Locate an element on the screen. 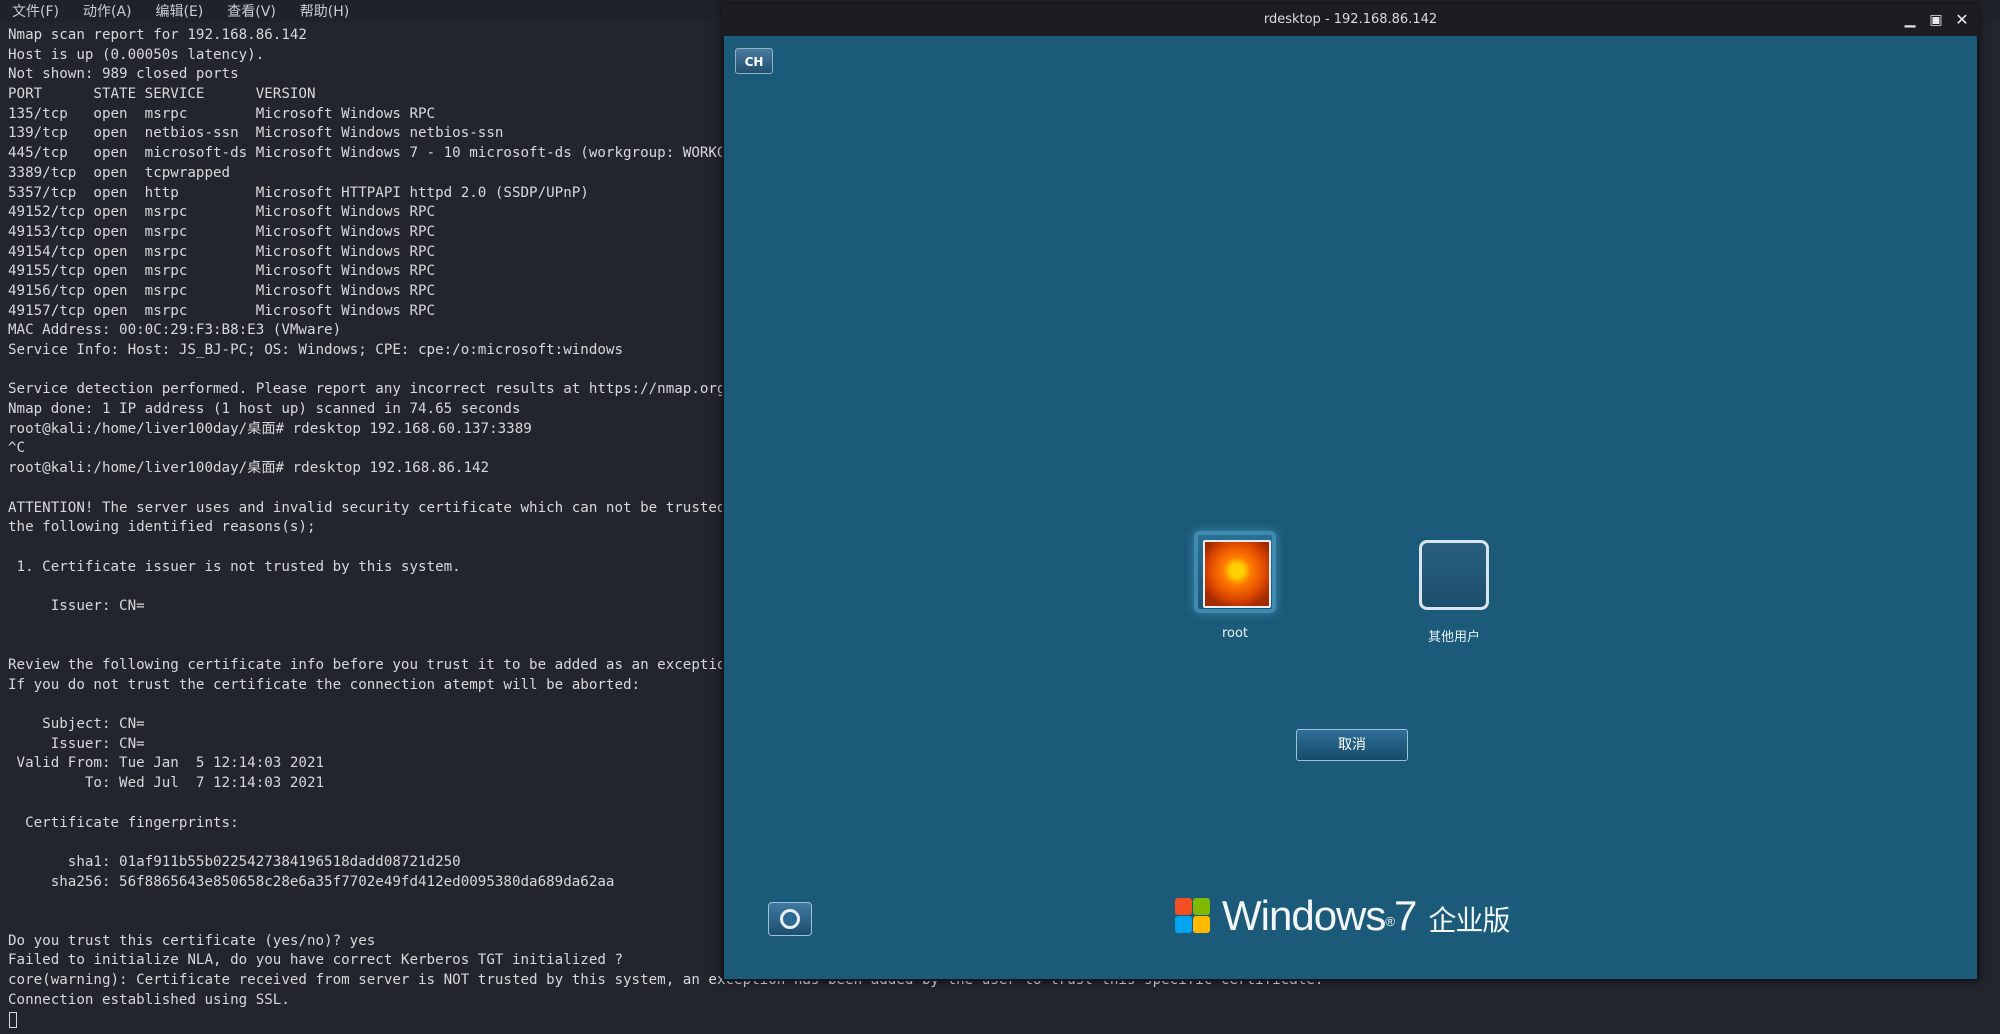 The height and width of the screenshot is (1034, 2000). user-label-root: root is located at coordinates (1235, 633).